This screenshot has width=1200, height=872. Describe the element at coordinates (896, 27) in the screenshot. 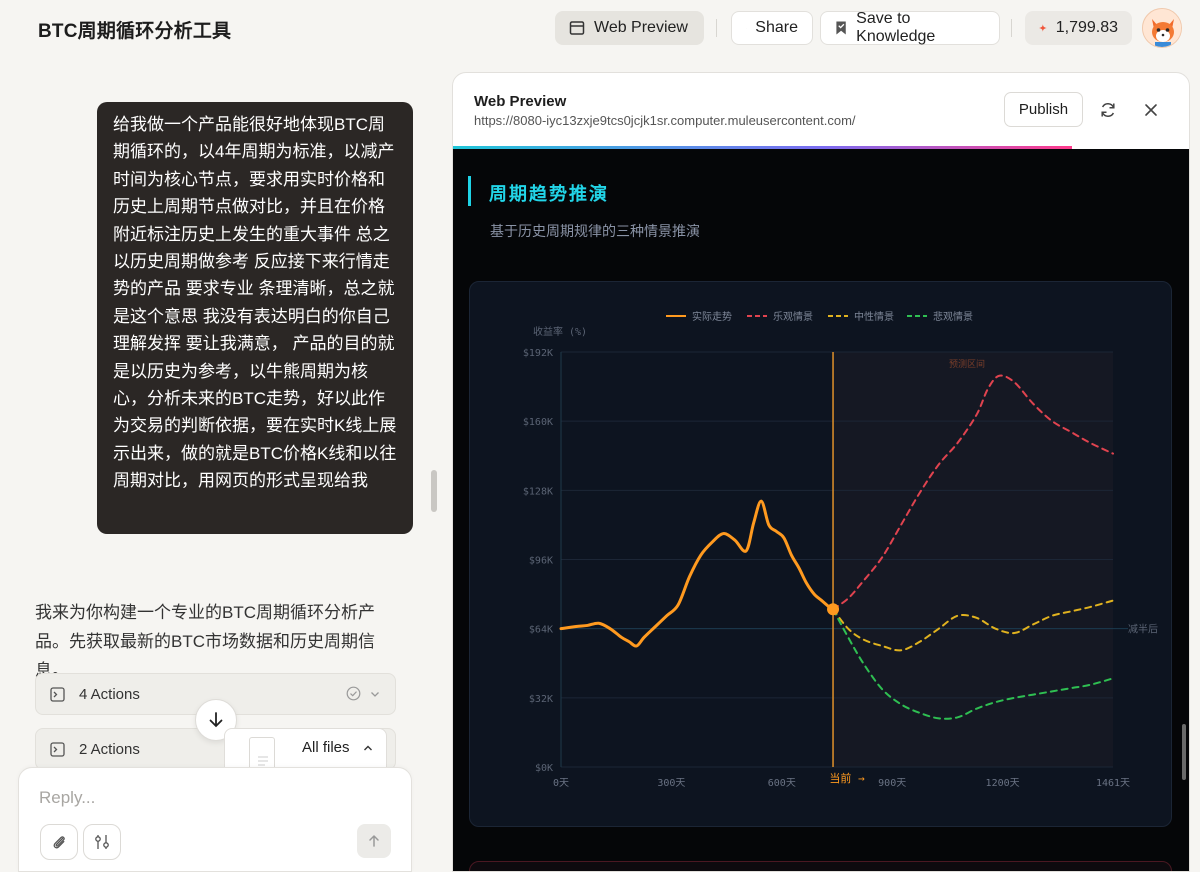

I see `save-to-knowledge-label: Save to Knowledge` at that location.